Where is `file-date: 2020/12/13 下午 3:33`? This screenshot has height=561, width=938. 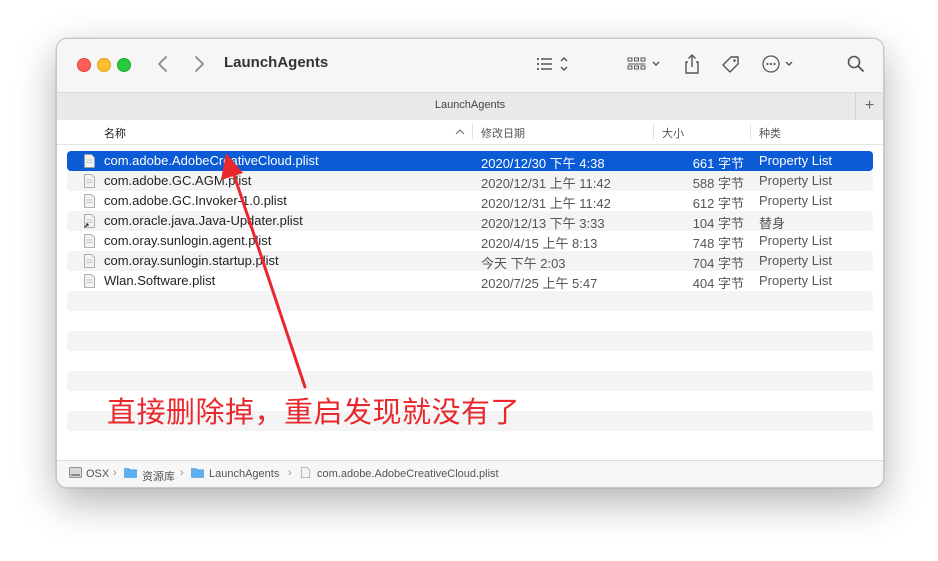
file-date: 2020/12/13 下午 3:33 is located at coordinates (543, 223).